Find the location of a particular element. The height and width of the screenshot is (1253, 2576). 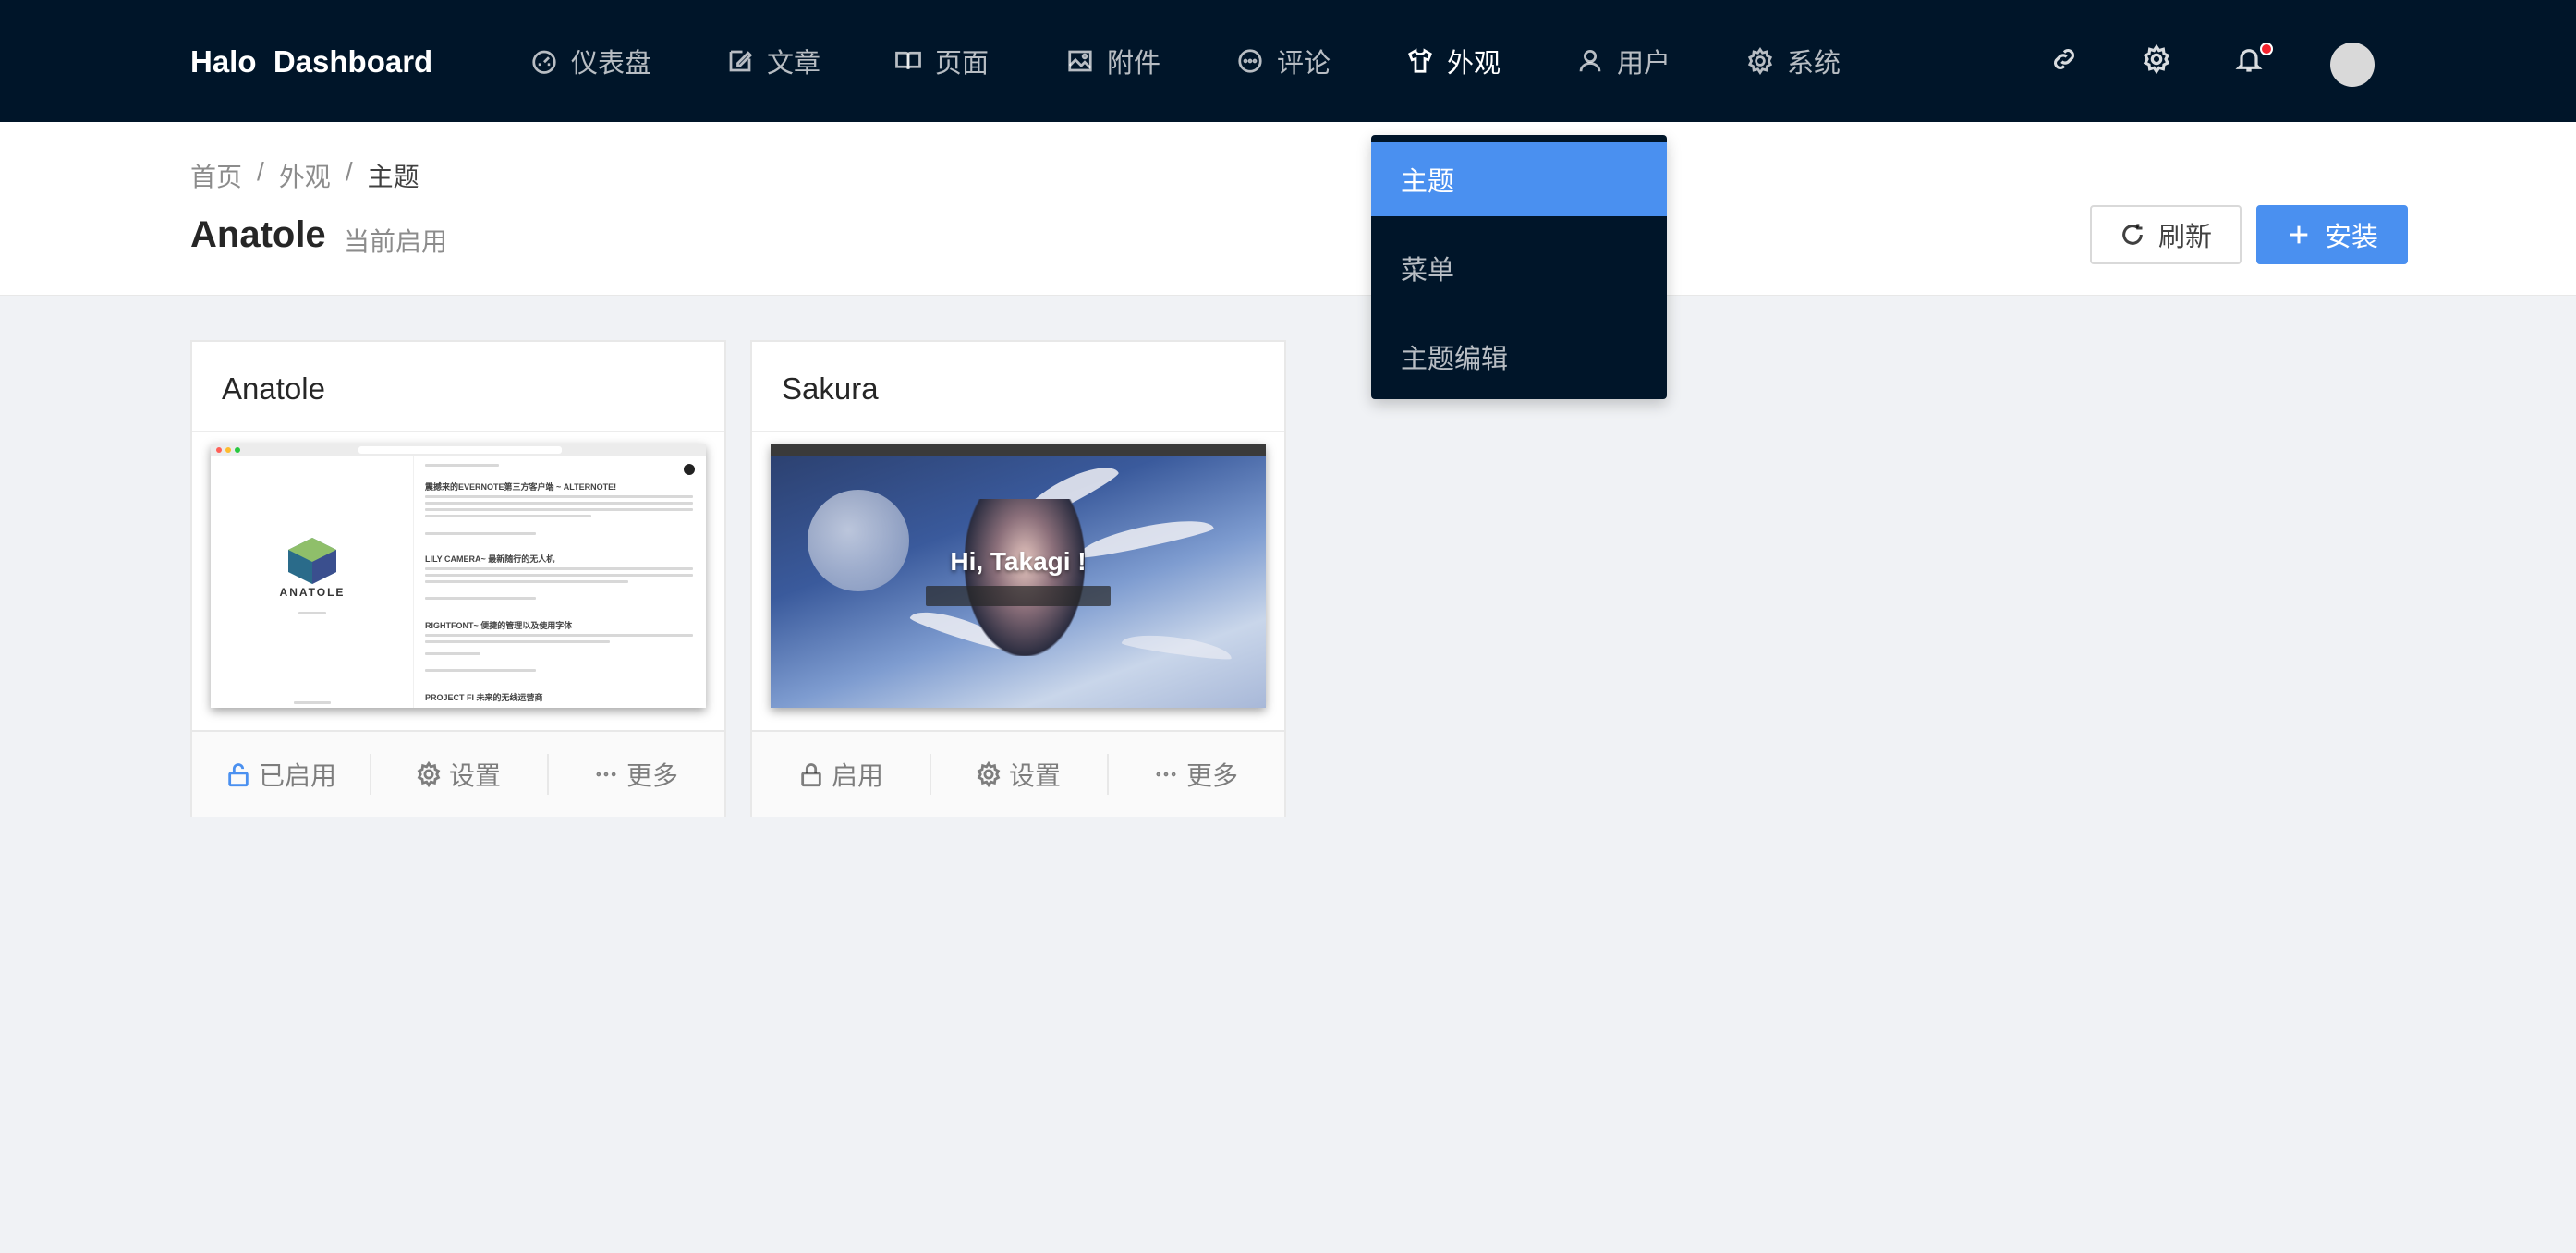

menu-item-menus: 菜单 is located at coordinates (1519, 268).